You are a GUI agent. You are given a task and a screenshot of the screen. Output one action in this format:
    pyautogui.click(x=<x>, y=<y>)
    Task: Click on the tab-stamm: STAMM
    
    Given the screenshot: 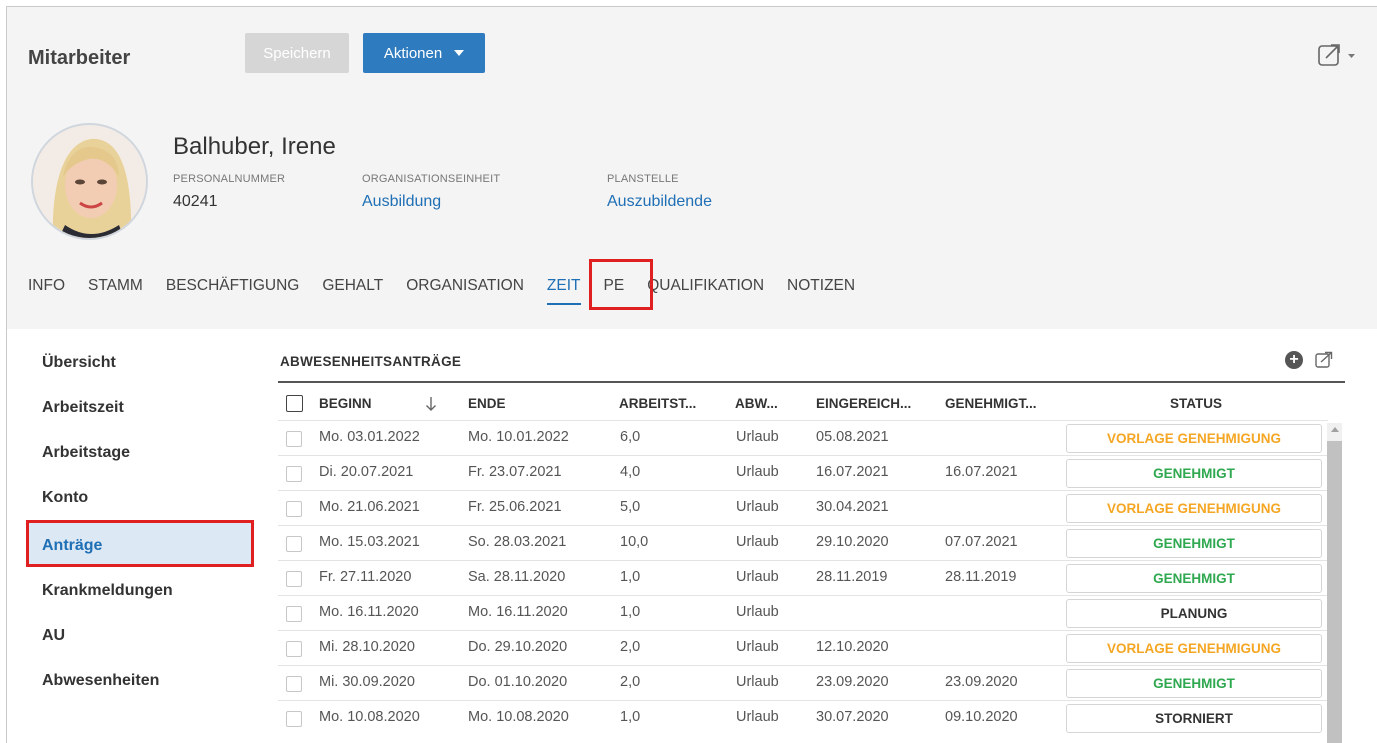 What is the action you would take?
    pyautogui.click(x=115, y=286)
    